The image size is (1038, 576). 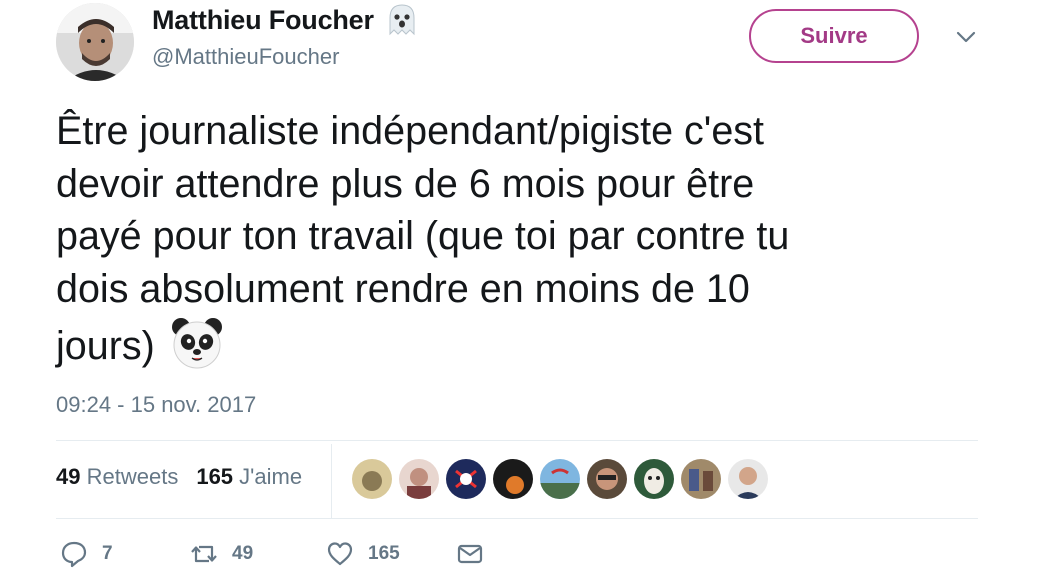 What do you see at coordinates (197, 343) in the screenshot?
I see `panda-emoji-icon` at bounding box center [197, 343].